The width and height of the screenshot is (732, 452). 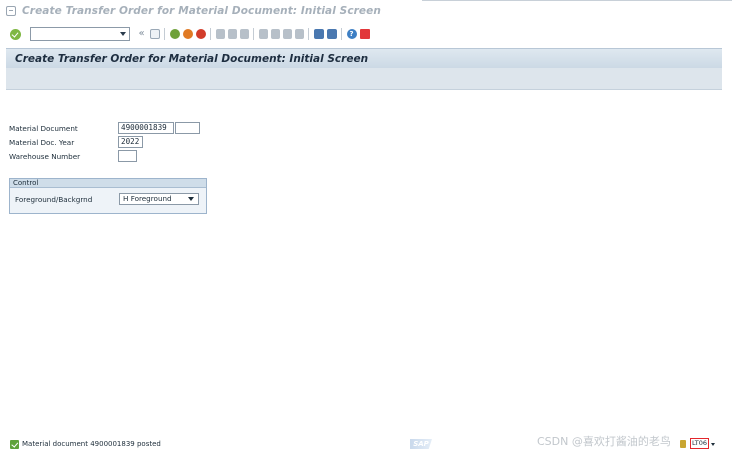 I want to click on print-icon, so click(x=220, y=34).